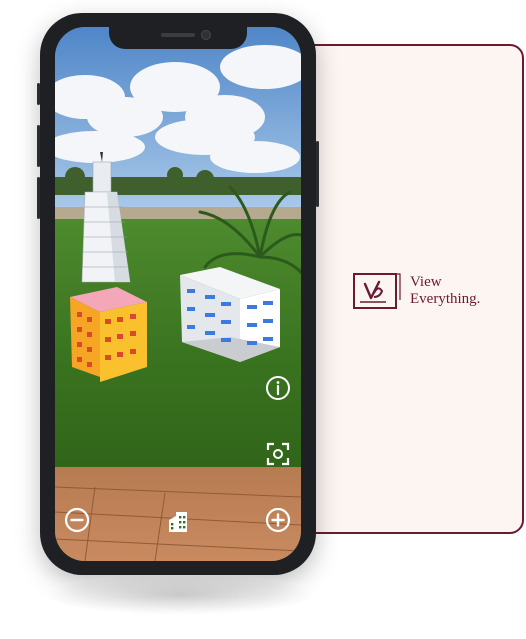  I want to click on orange-building-model, so click(108, 334).